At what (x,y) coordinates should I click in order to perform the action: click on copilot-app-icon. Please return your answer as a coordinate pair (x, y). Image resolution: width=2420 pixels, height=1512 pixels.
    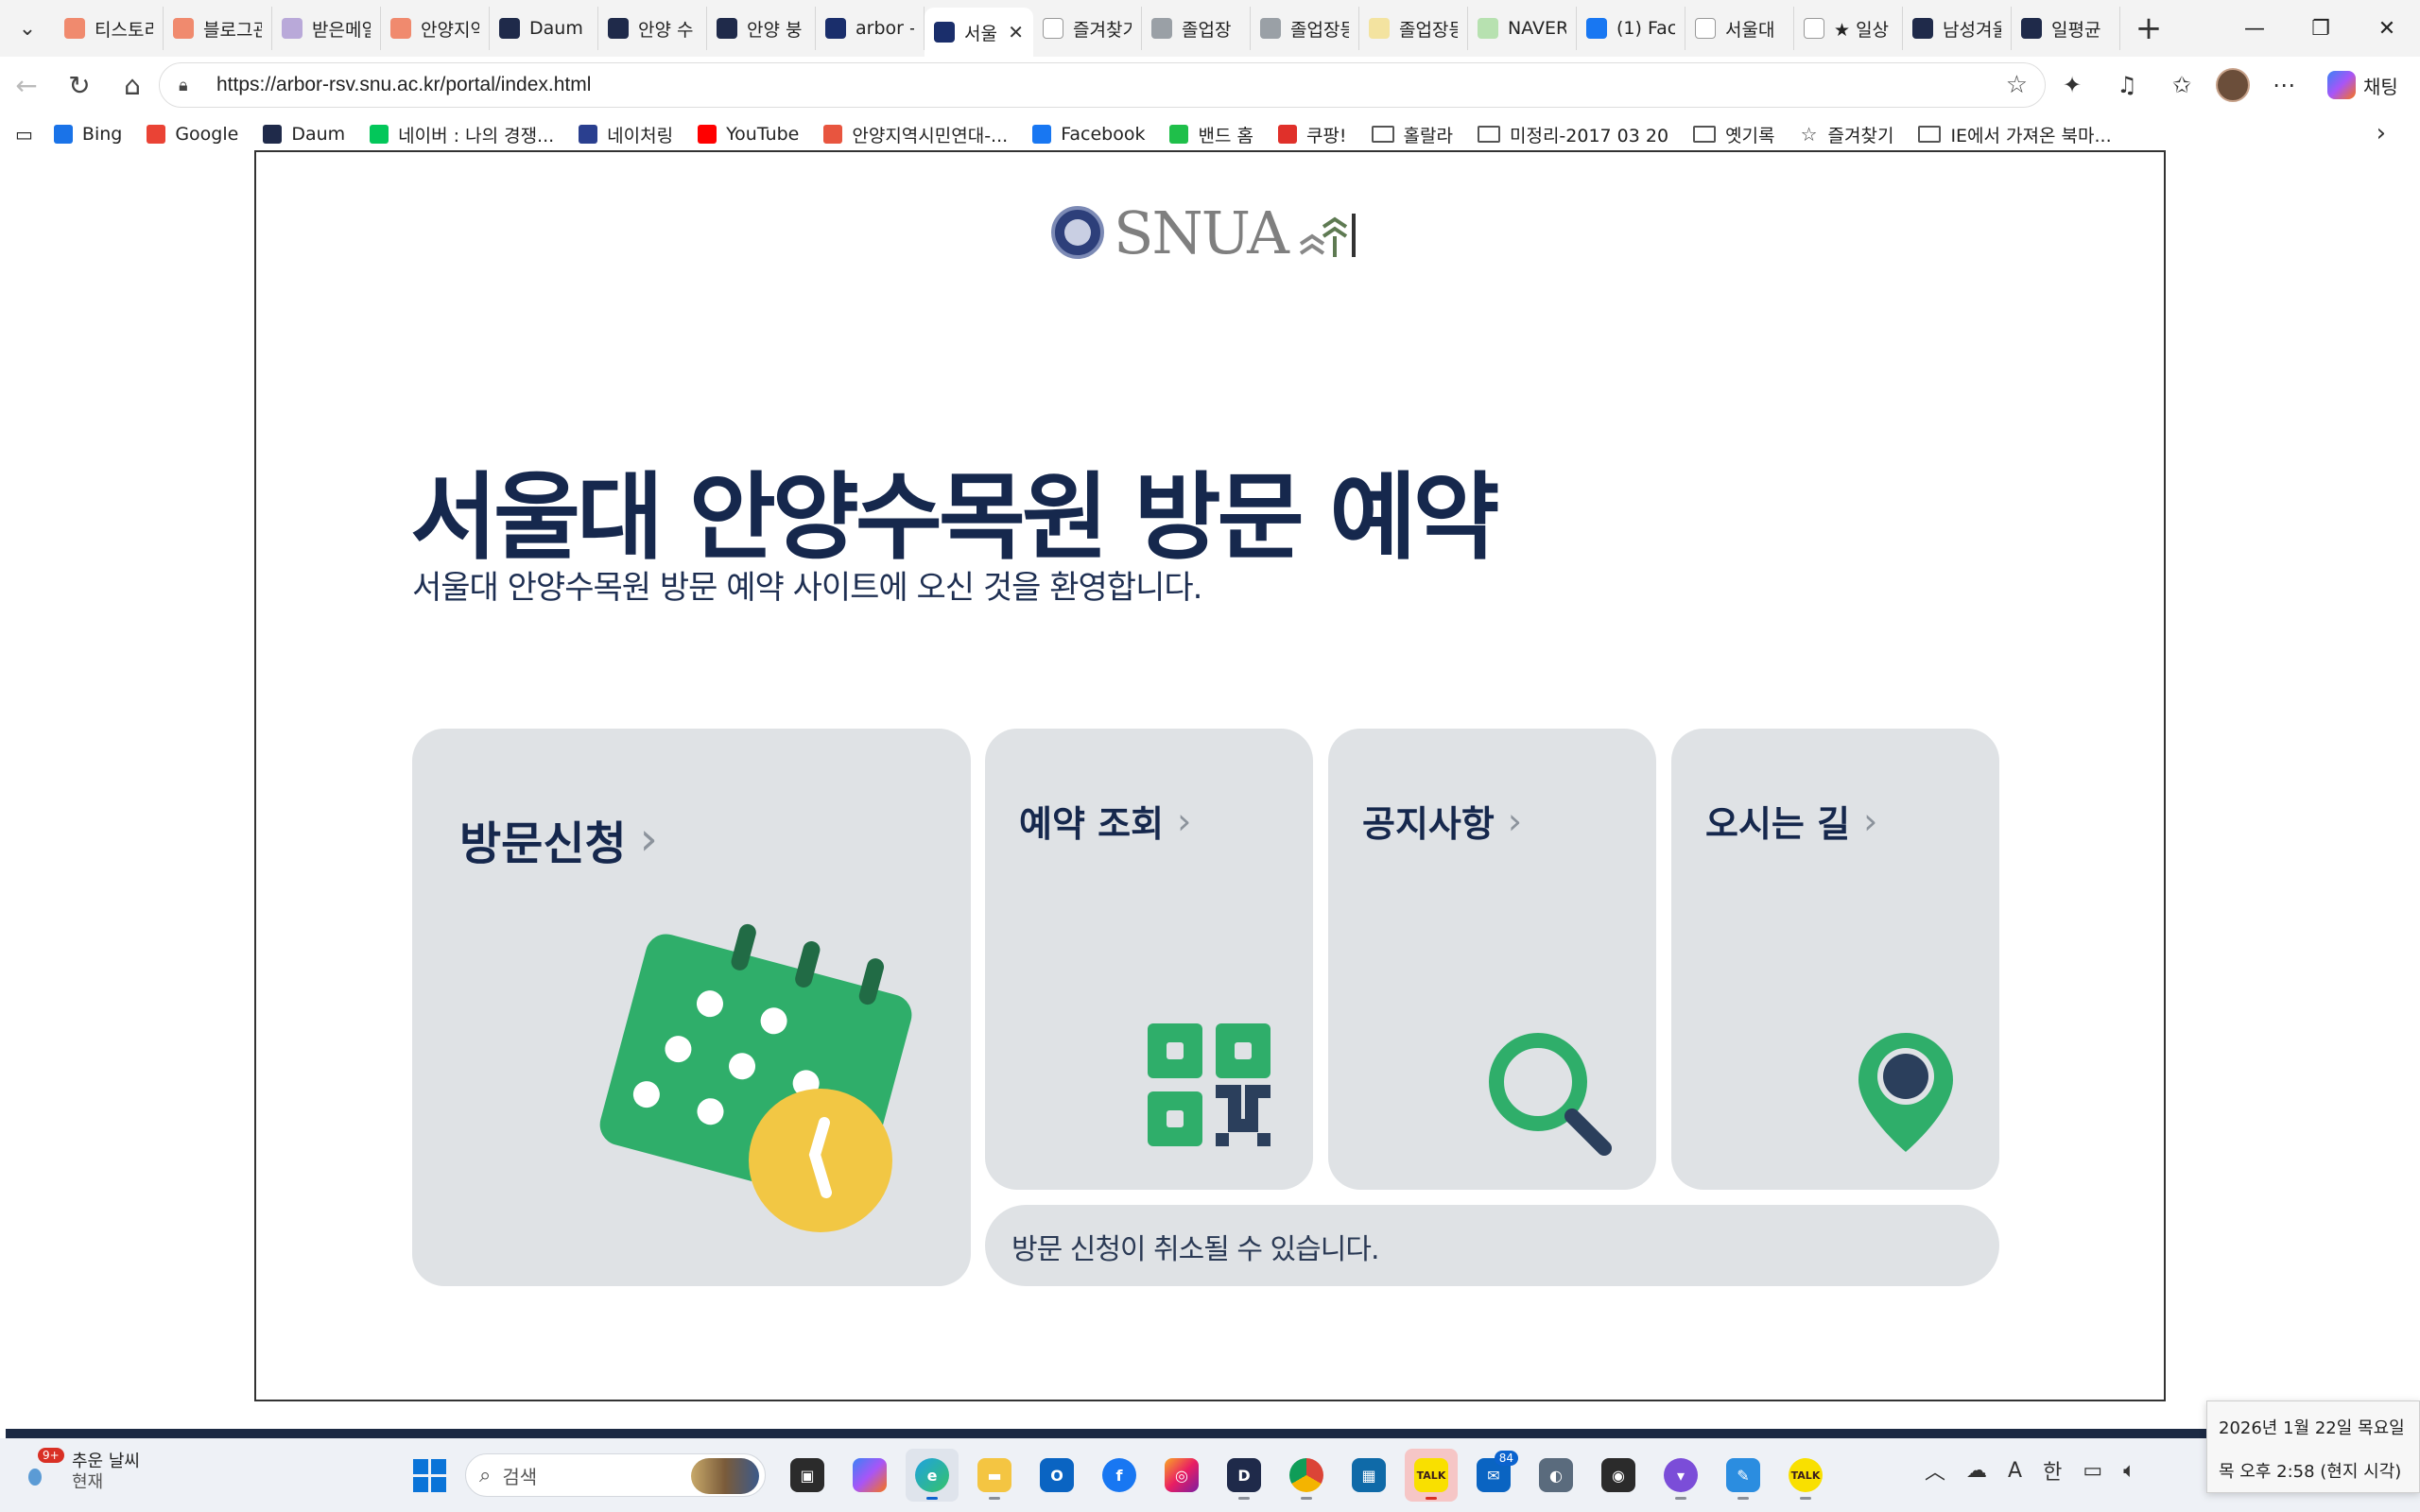
    Looking at the image, I should click on (870, 1475).